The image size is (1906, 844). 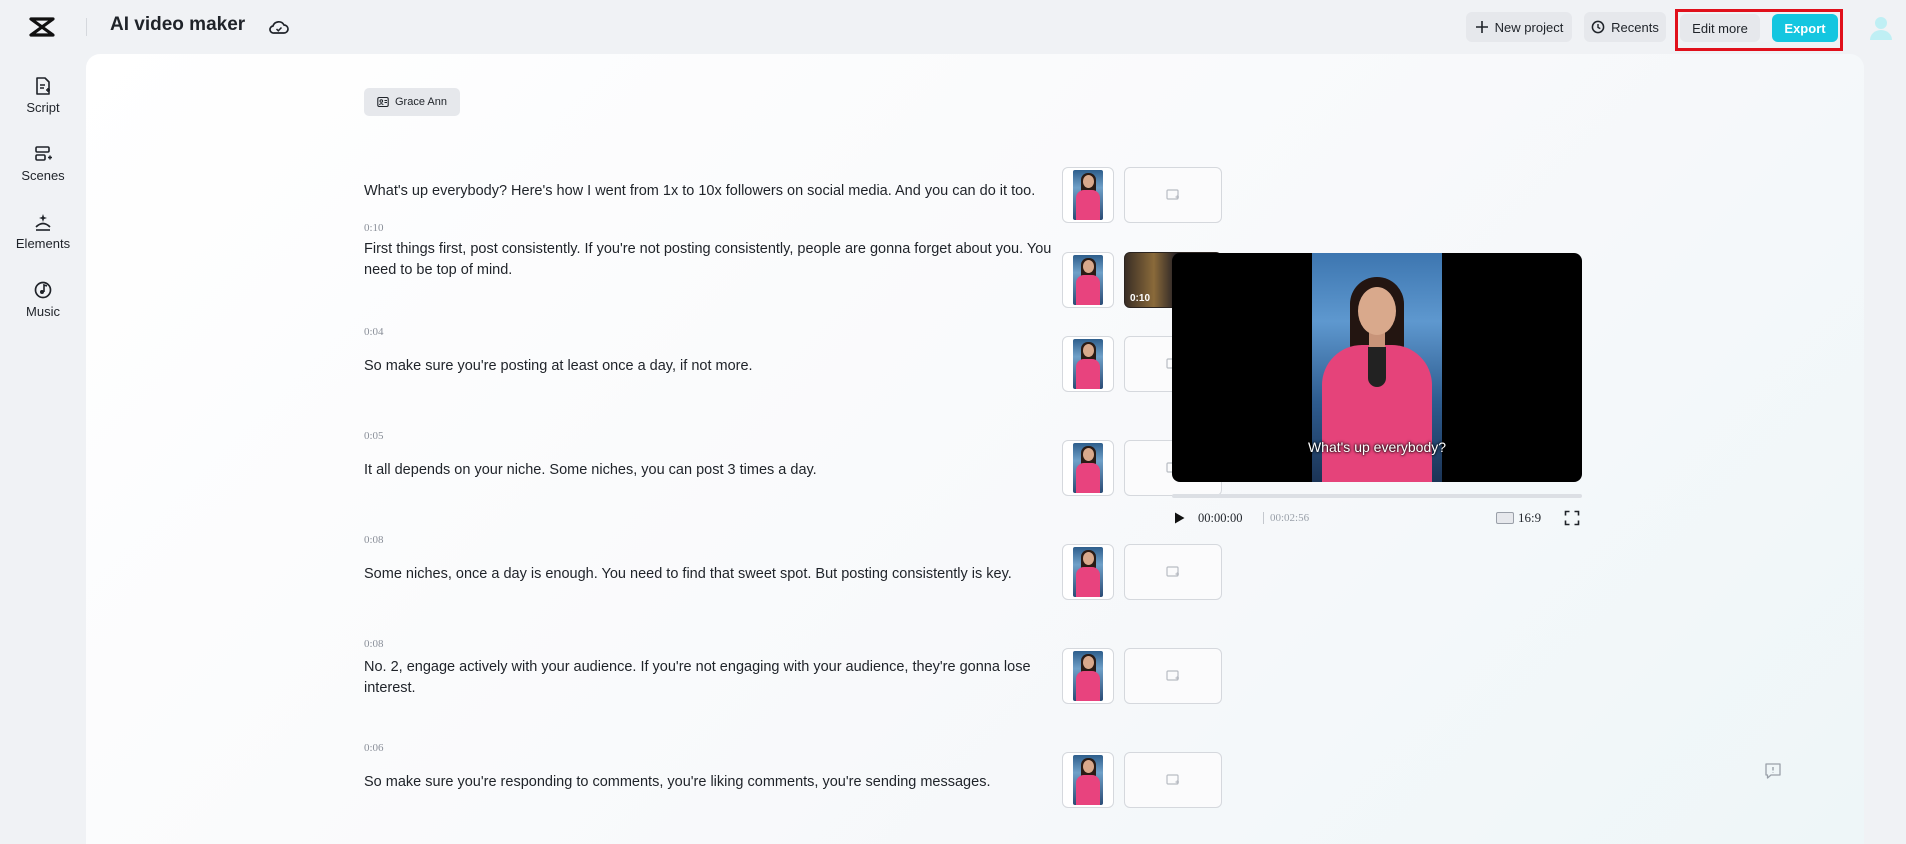 I want to click on avatar-card-icon, so click(x=383, y=102).